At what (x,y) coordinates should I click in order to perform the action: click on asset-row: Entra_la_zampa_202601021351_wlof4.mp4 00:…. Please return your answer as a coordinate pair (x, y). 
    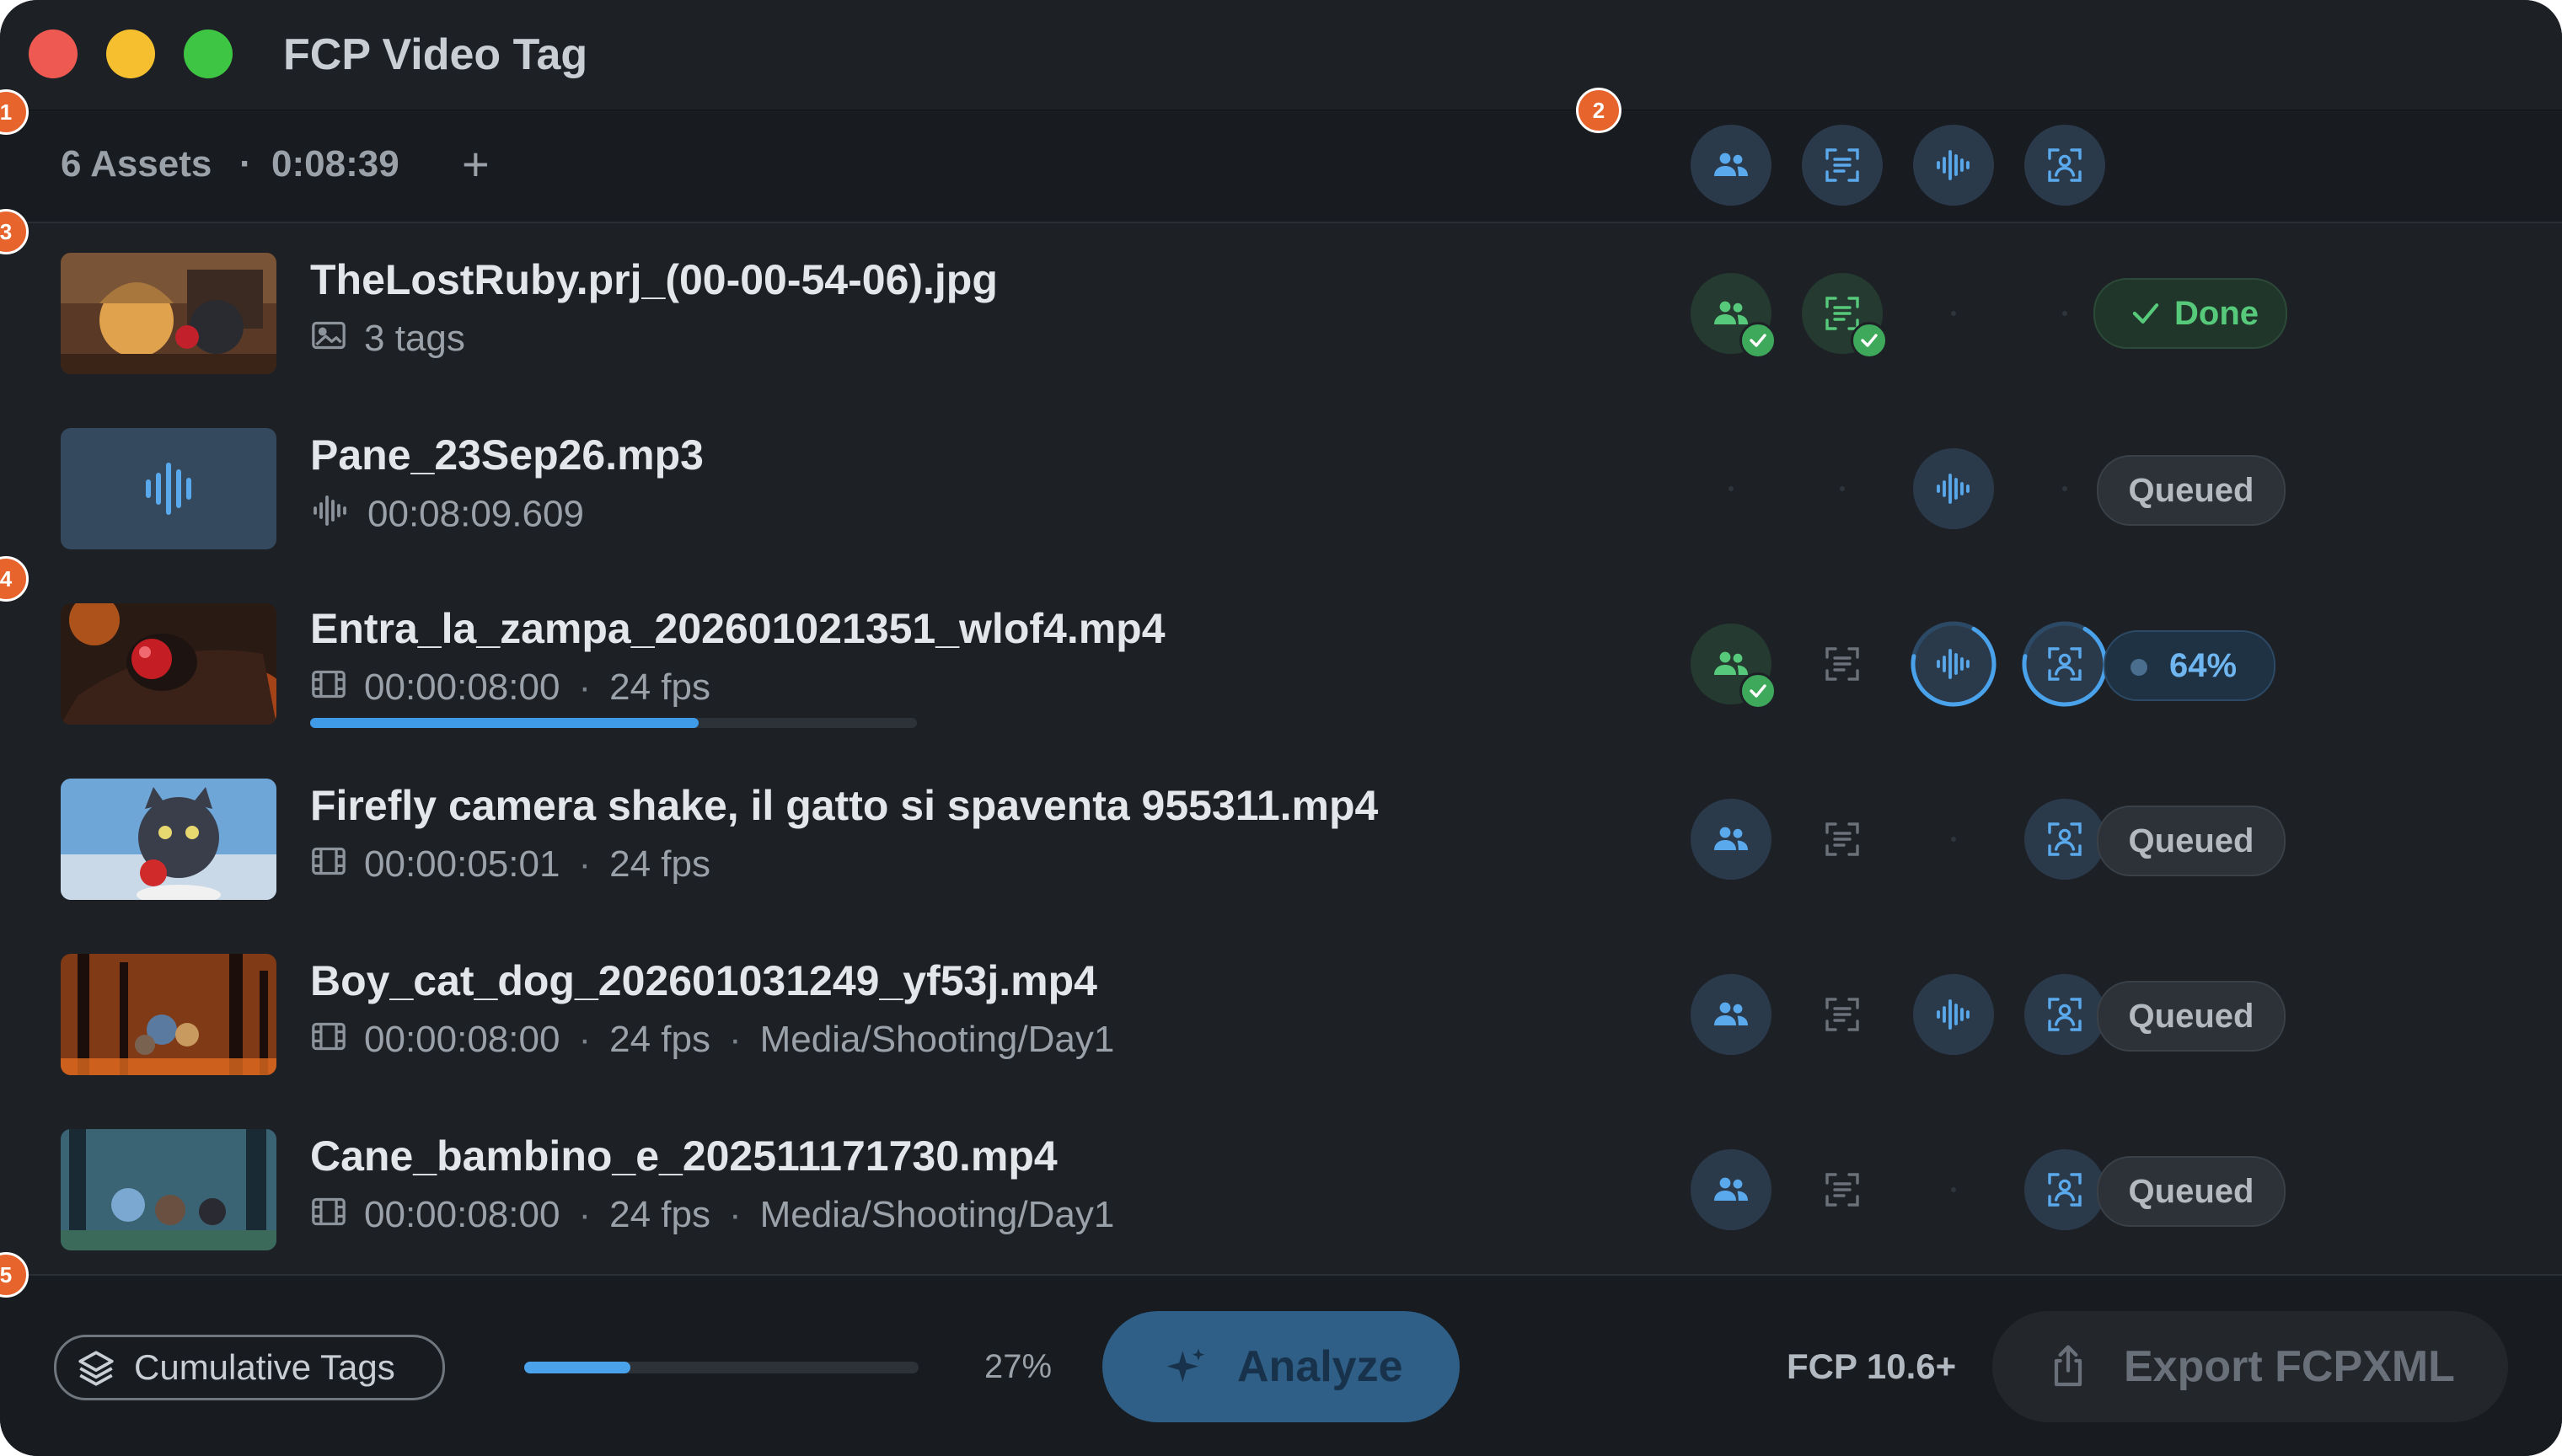
    Looking at the image, I should click on (1281, 664).